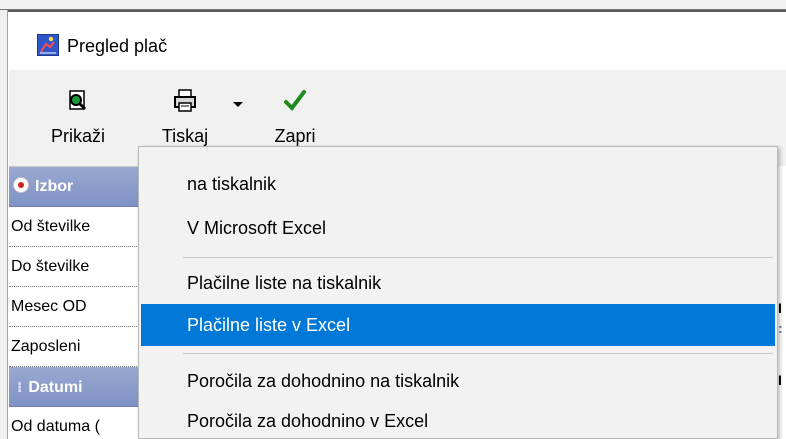 The width and height of the screenshot is (786, 439). I want to click on menu-item-porocila-tiskalnik: Poročila za dohodnino na tiskalnik, so click(458, 381).